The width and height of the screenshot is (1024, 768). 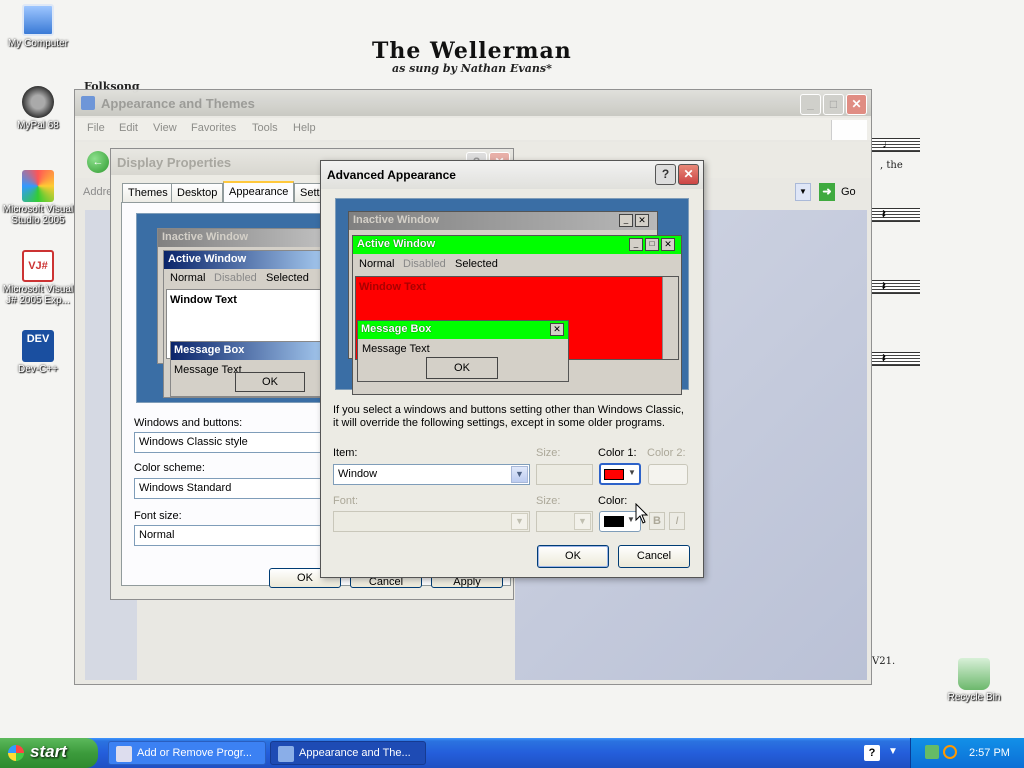 What do you see at coordinates (668, 474) in the screenshot?
I see `color2-picker` at bounding box center [668, 474].